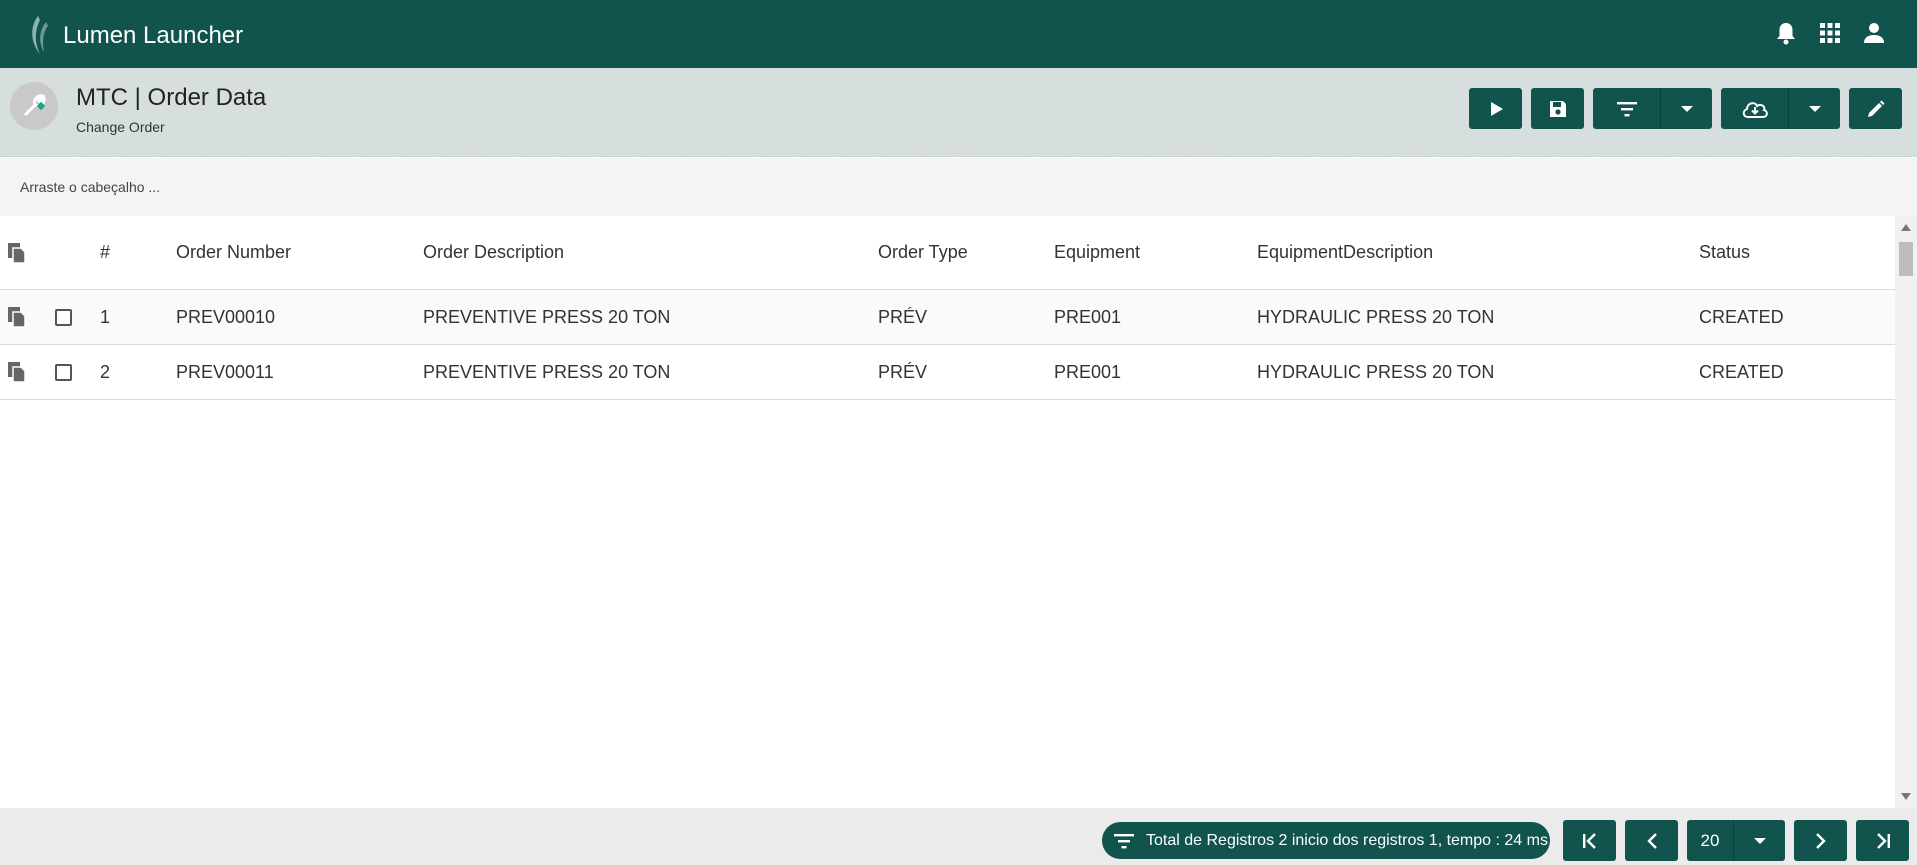 The width and height of the screenshot is (1917, 865). Describe the element at coordinates (153, 35) in the screenshot. I see `app-title: Lumen Launcher` at that location.